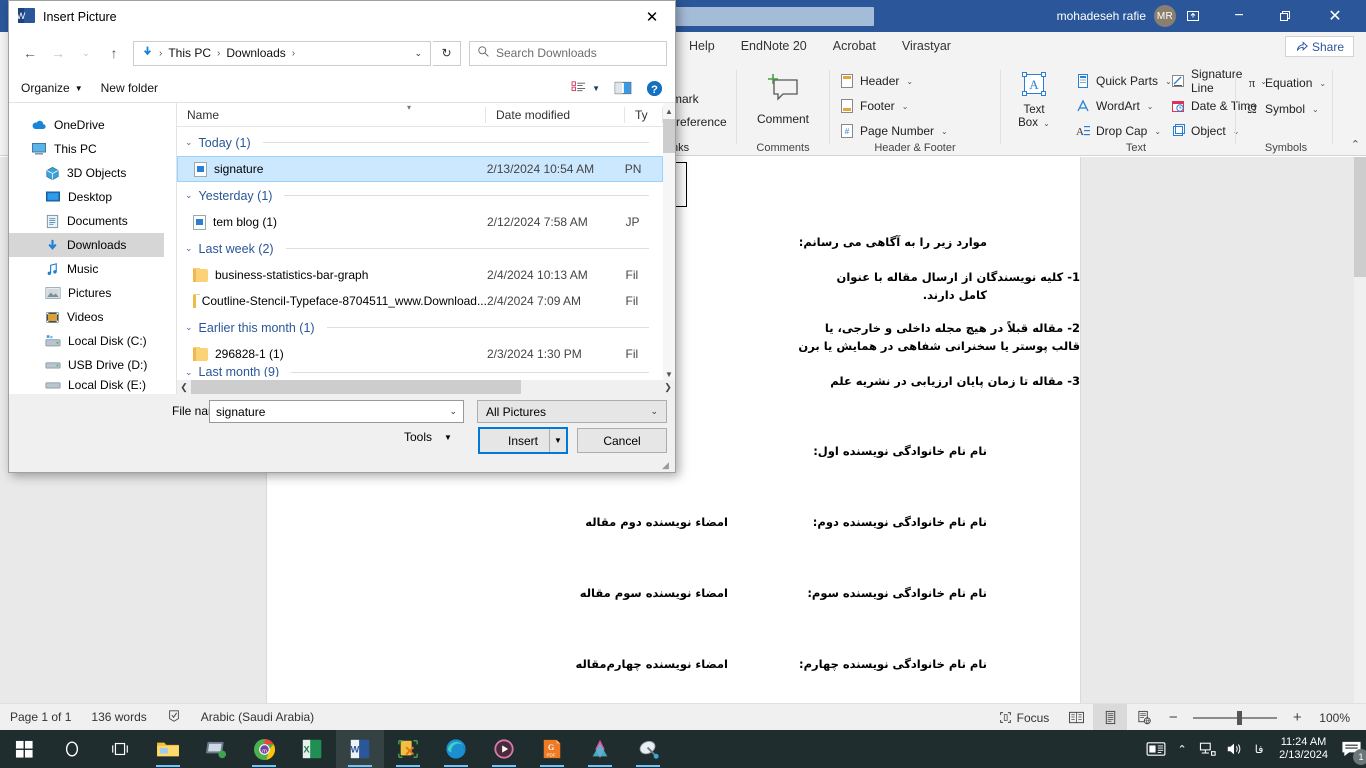 The height and width of the screenshot is (768, 1366). What do you see at coordinates (1360, 430) in the screenshot?
I see `document-vertical-scrollbar` at bounding box center [1360, 430].